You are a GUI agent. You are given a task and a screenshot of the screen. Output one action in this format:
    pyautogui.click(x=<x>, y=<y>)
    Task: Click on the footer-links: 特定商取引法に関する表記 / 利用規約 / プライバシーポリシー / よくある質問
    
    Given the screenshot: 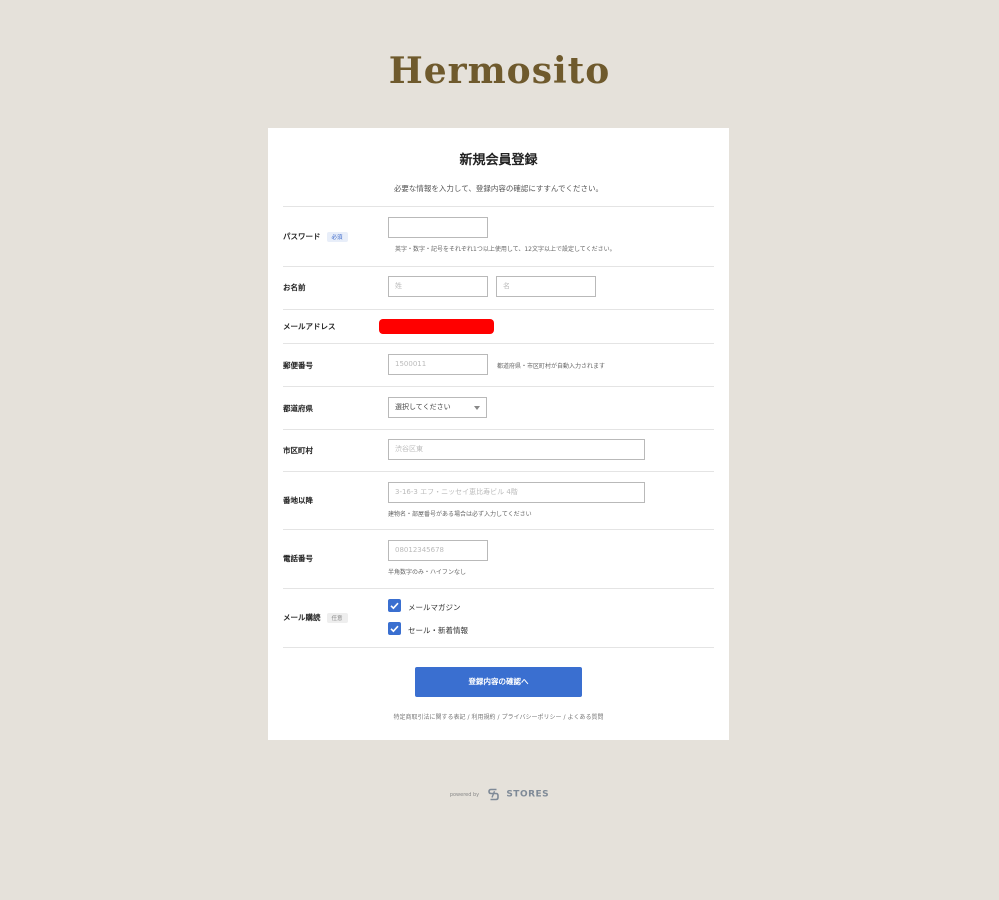 What is the action you would take?
    pyautogui.click(x=498, y=717)
    